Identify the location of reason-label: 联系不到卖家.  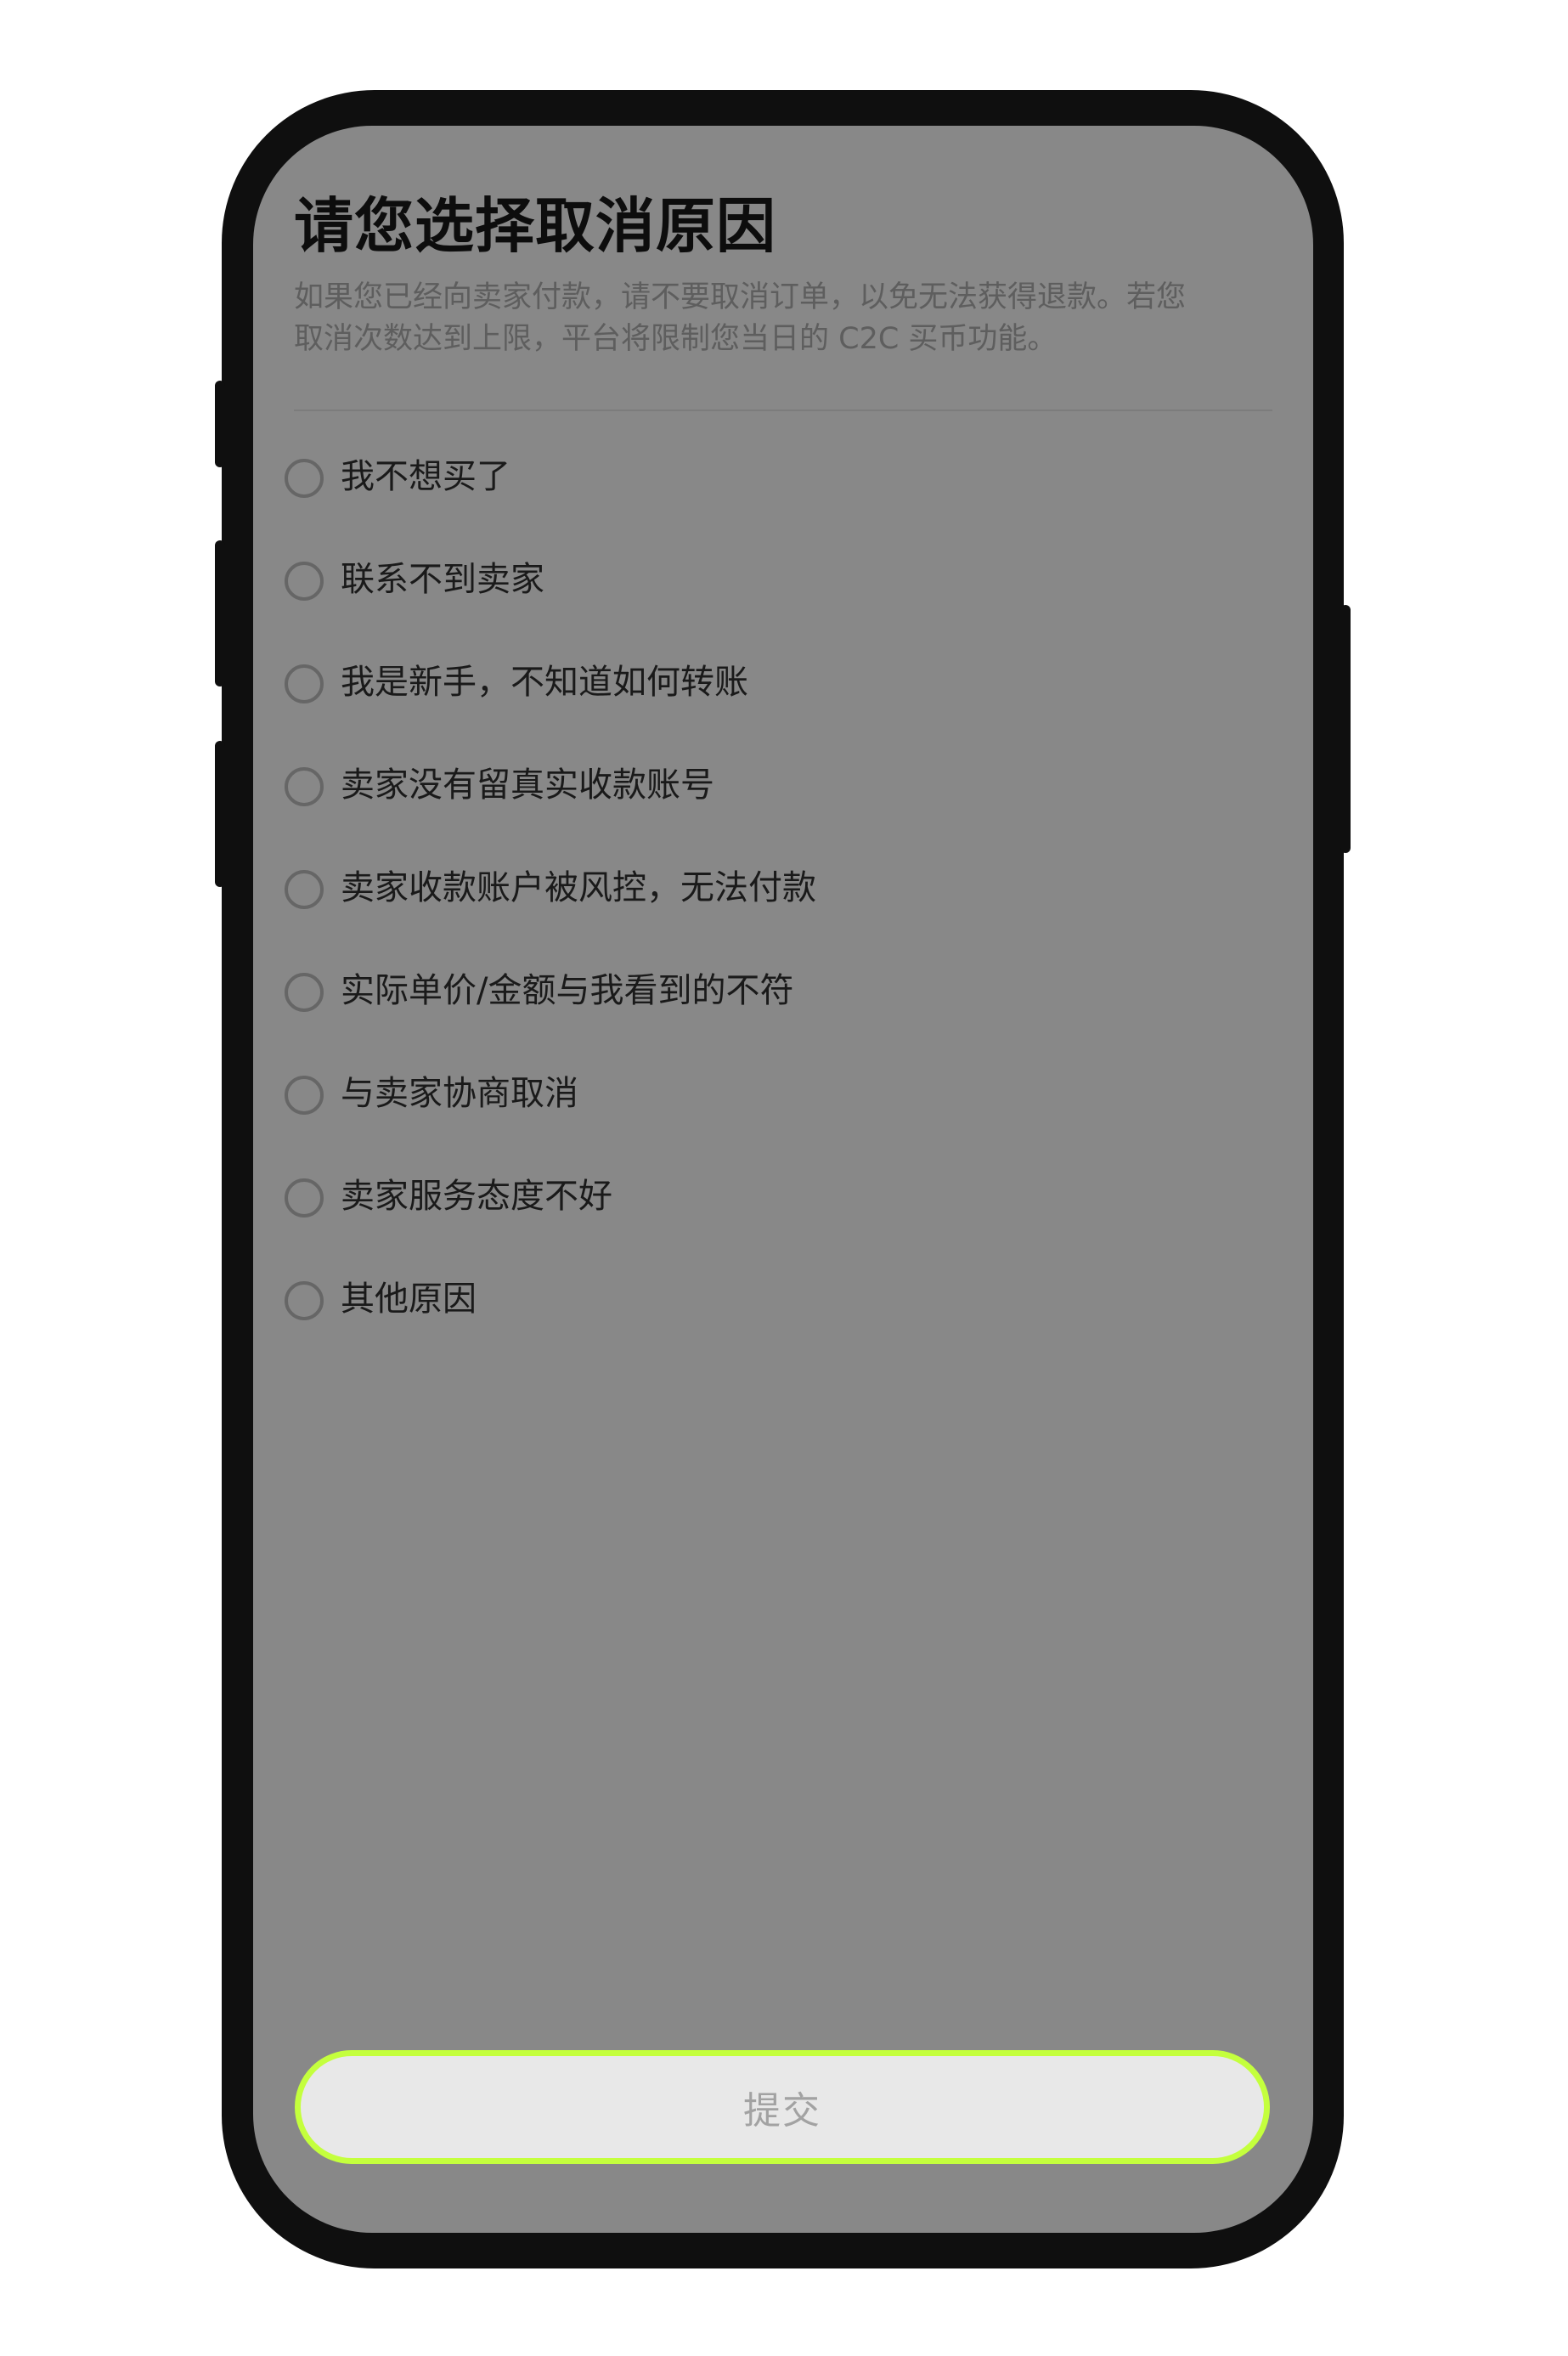
(443, 579).